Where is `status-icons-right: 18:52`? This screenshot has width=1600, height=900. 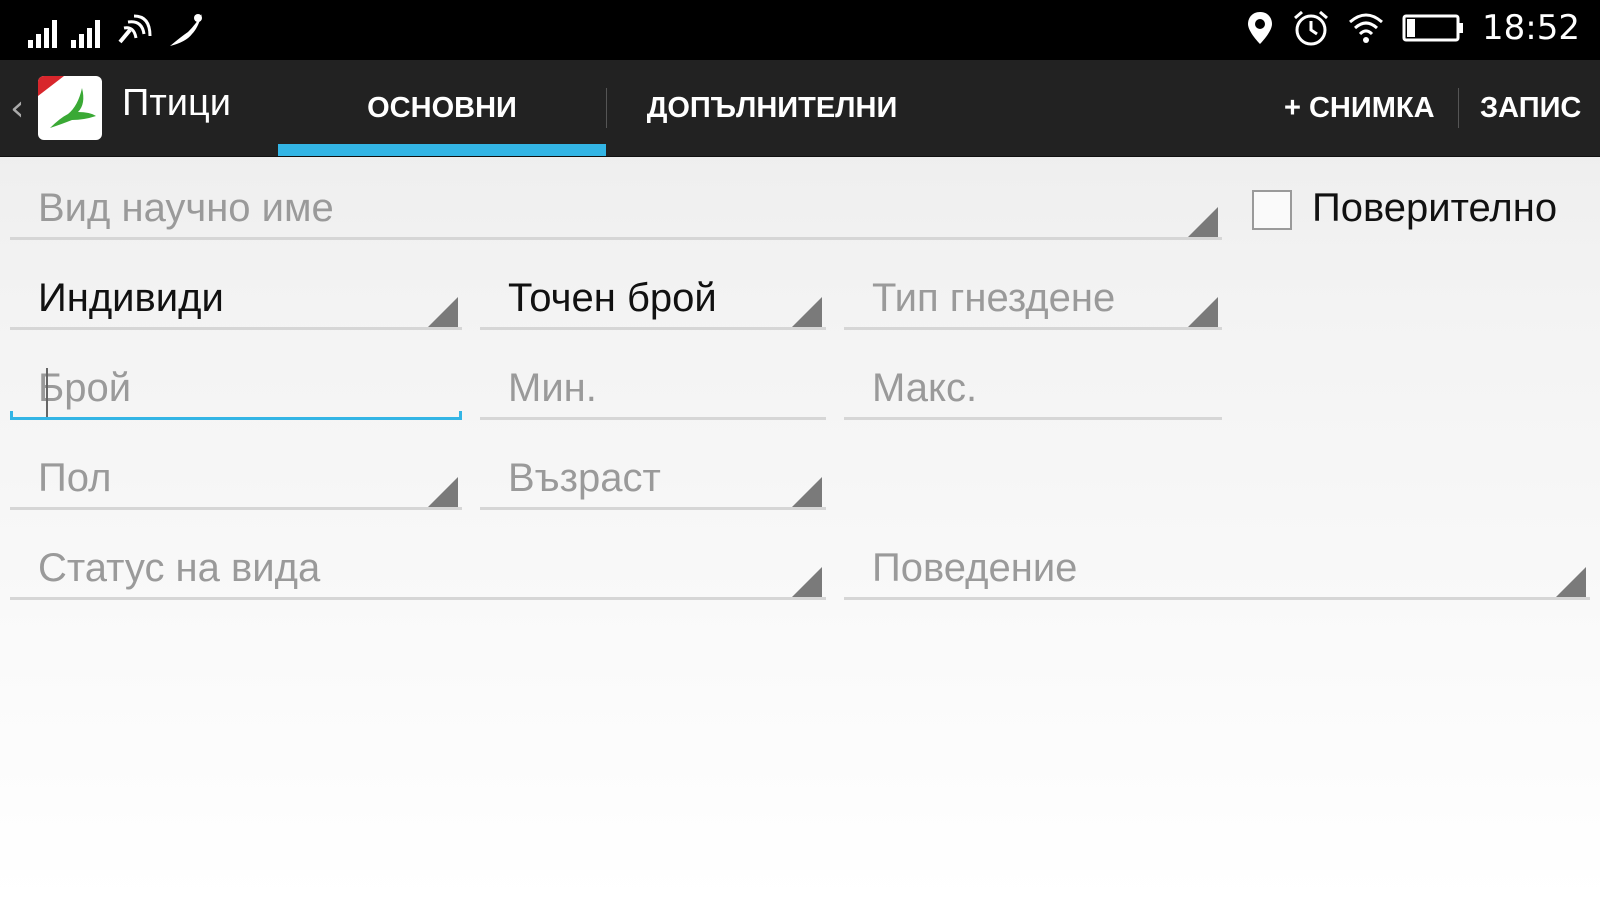
status-icons-right: 18:52 is located at coordinates (1413, 28).